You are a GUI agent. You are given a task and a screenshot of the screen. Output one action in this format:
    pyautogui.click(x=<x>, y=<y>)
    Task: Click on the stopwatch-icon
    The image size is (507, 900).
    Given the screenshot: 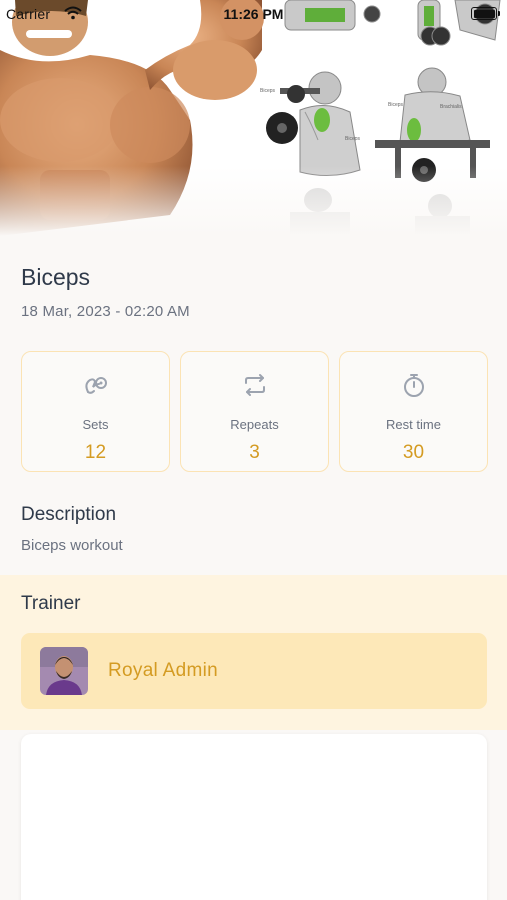 What is the action you would take?
    pyautogui.click(x=413, y=385)
    